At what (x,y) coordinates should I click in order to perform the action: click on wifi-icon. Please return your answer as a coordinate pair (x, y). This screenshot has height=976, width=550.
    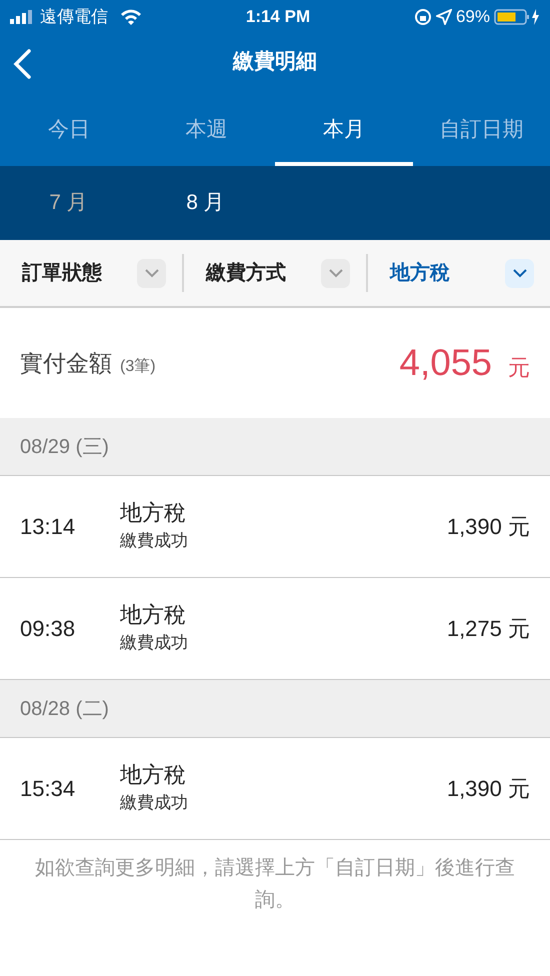
    Looking at the image, I should click on (131, 17).